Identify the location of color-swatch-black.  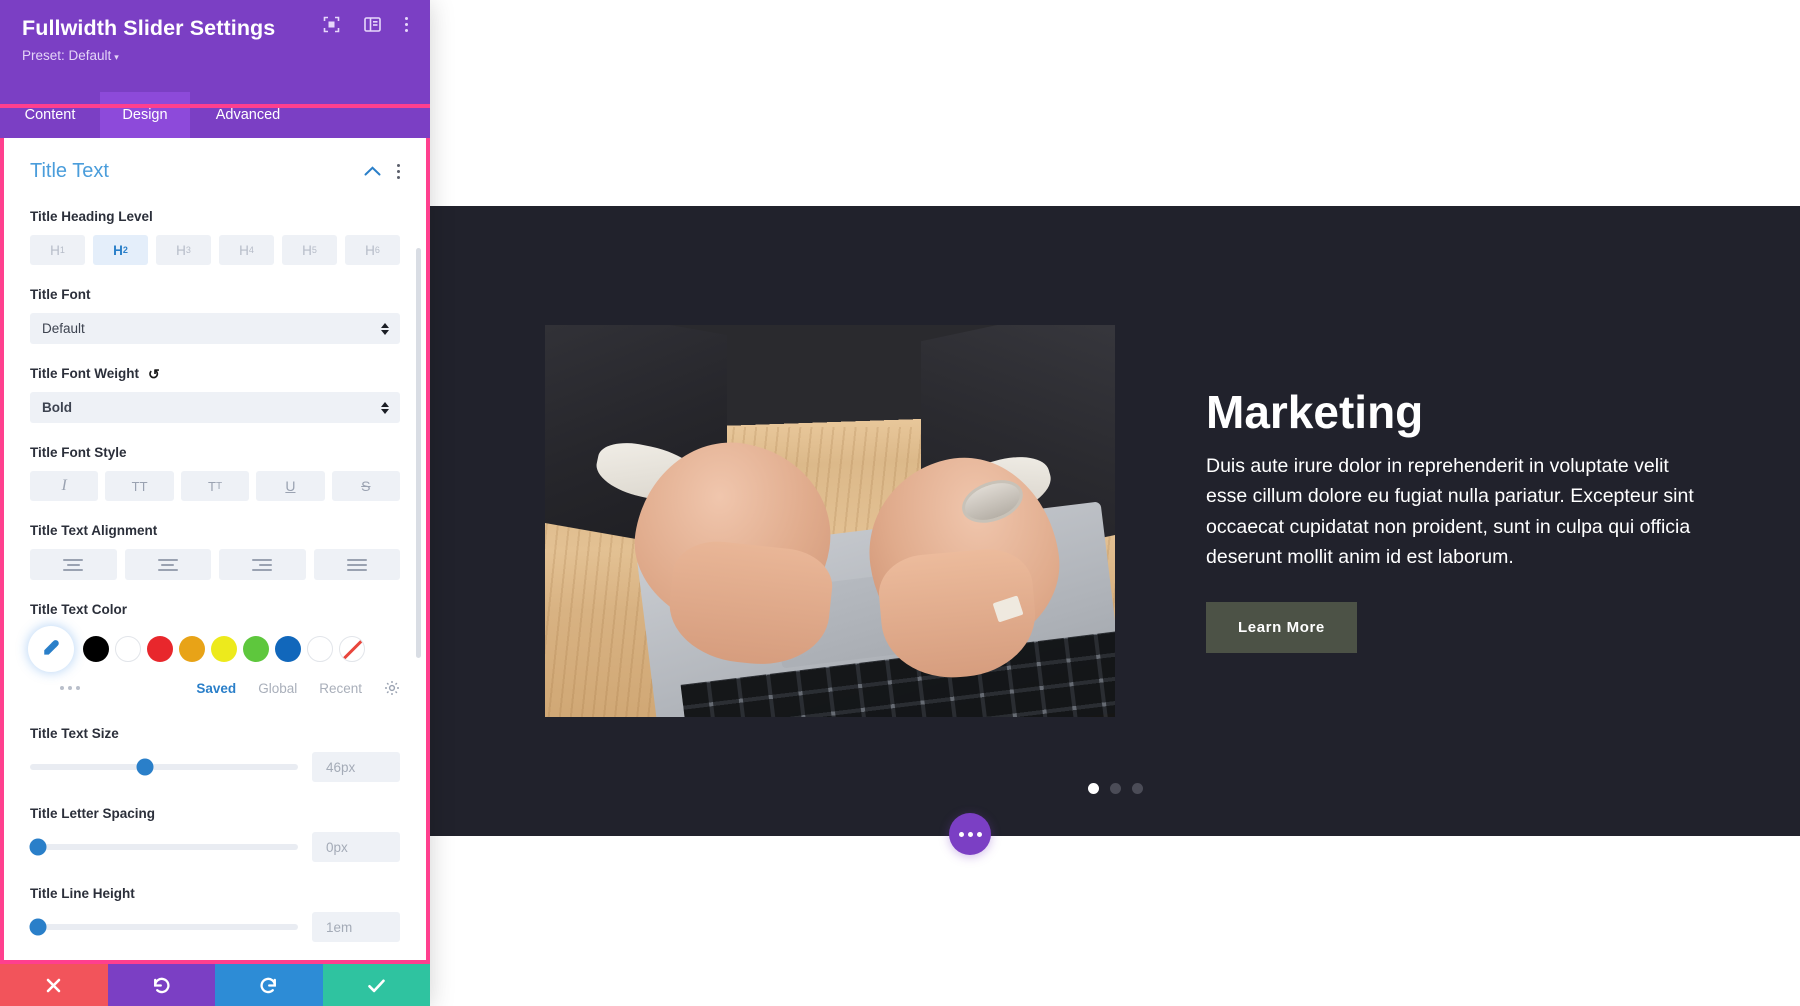
(96, 649).